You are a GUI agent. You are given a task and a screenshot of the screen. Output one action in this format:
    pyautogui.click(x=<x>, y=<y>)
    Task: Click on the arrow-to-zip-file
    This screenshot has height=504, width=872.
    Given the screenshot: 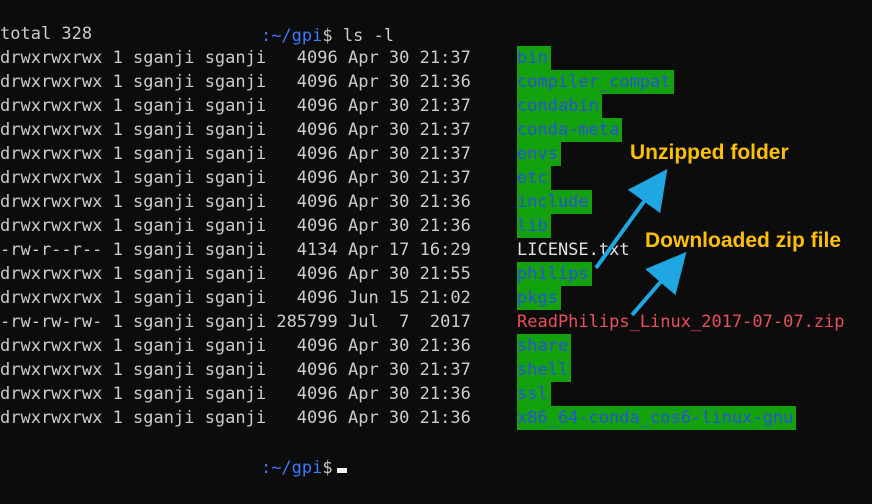 What is the action you would take?
    pyautogui.click(x=658, y=284)
    